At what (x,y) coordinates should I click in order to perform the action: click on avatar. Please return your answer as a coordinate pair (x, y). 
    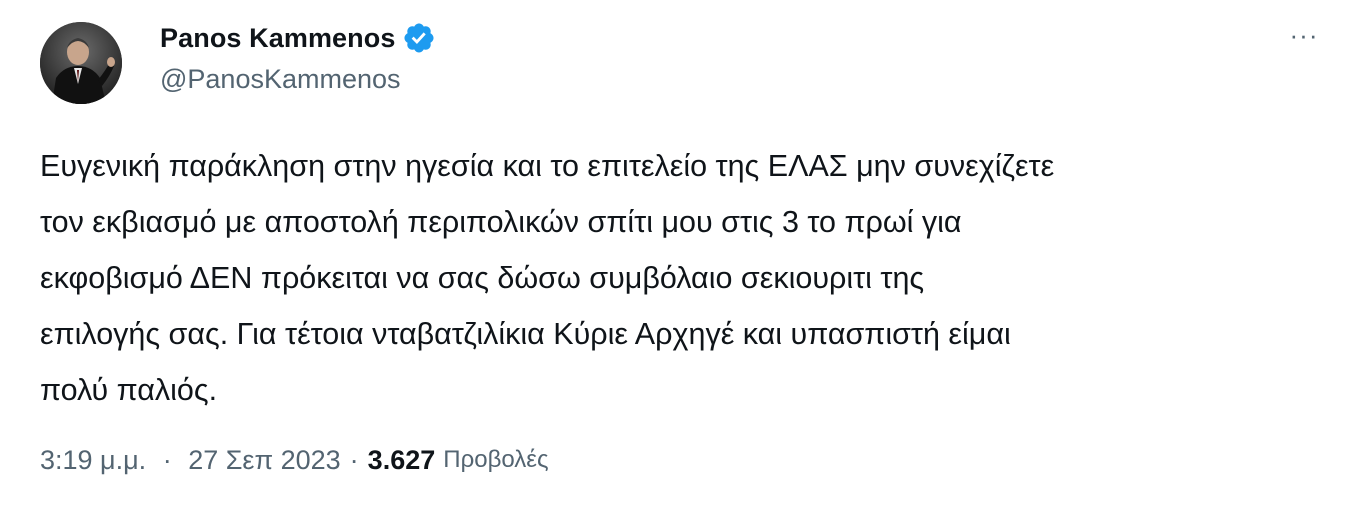
    Looking at the image, I should click on (81, 63).